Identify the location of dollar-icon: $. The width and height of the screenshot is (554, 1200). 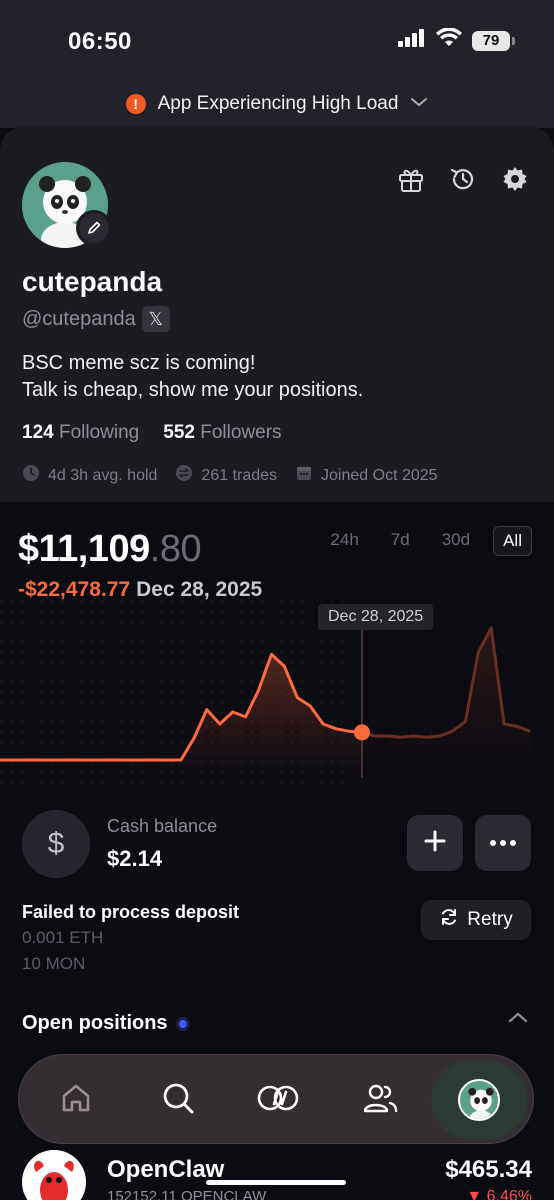
(56, 844).